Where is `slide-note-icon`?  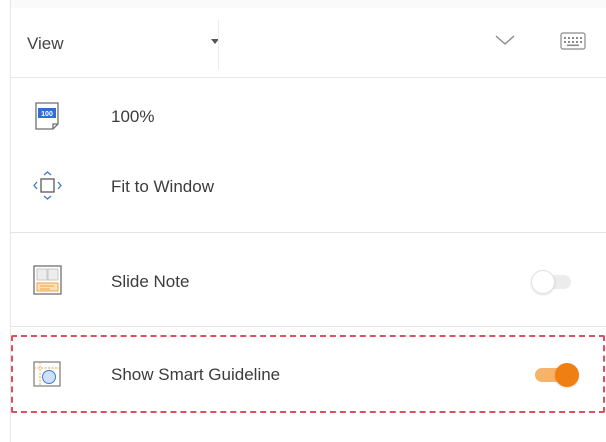 slide-note-icon is located at coordinates (47, 280).